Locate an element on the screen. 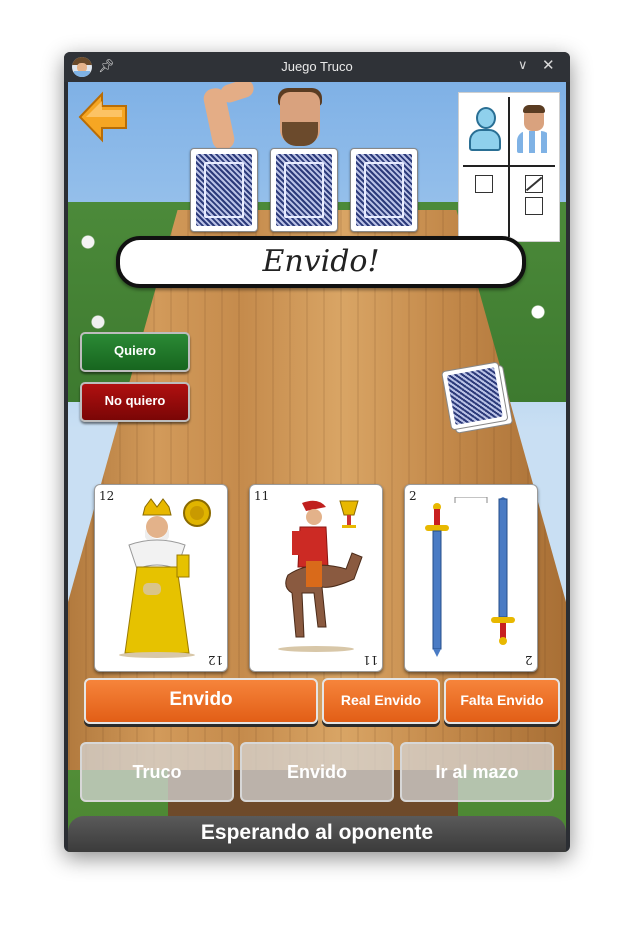 The image size is (635, 930). card-number-inverted: 2 is located at coordinates (529, 660).